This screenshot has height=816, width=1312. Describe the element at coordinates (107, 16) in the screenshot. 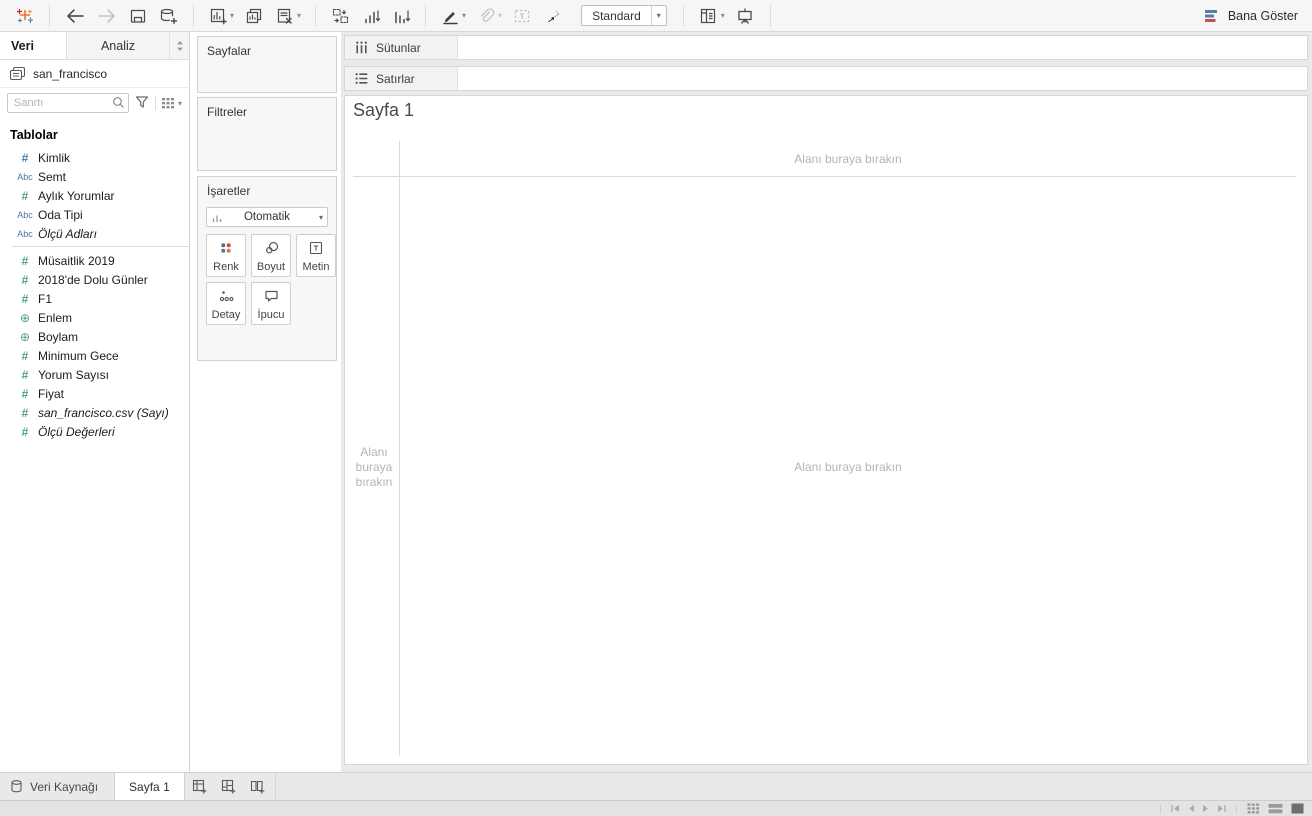

I see `forward-icon` at that location.